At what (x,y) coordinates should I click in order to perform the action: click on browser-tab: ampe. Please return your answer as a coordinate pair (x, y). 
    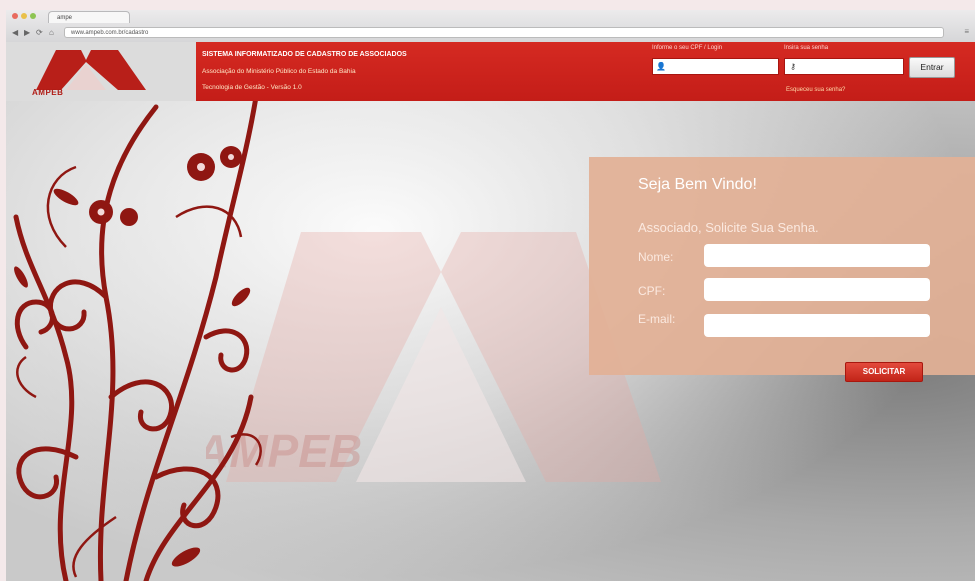
    Looking at the image, I should click on (89, 17).